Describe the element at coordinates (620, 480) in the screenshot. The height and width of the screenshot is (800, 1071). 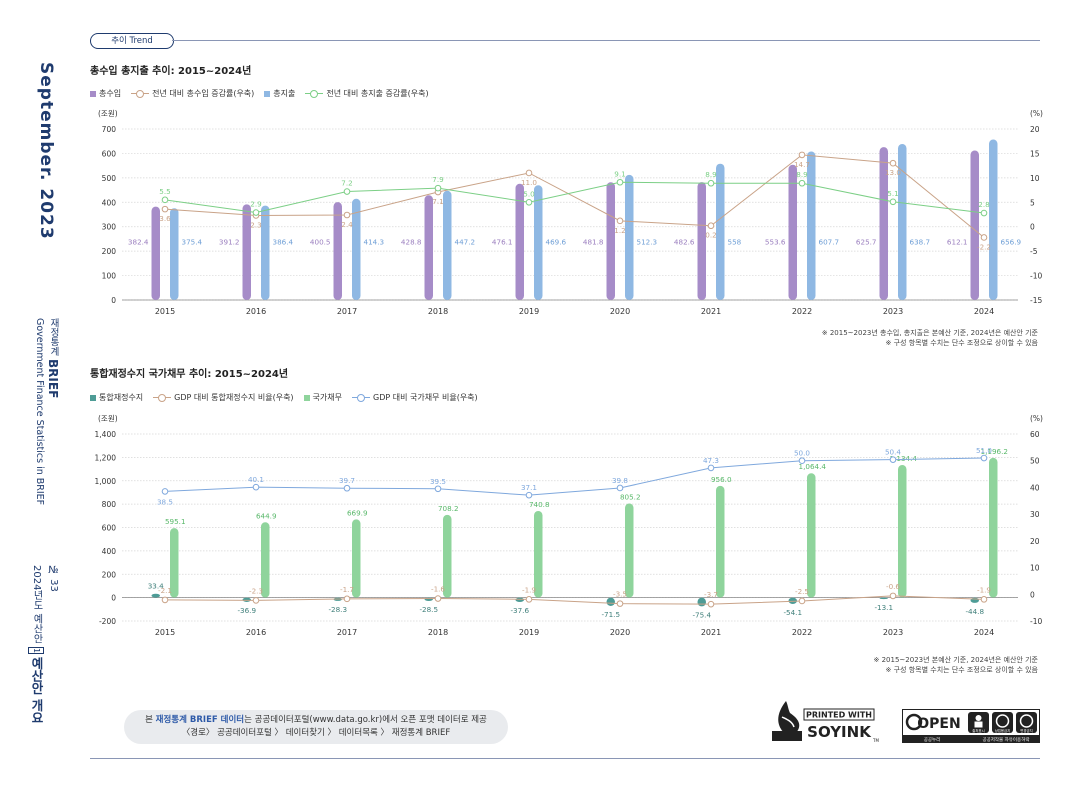
I see `line-value-label: 39.8` at that location.